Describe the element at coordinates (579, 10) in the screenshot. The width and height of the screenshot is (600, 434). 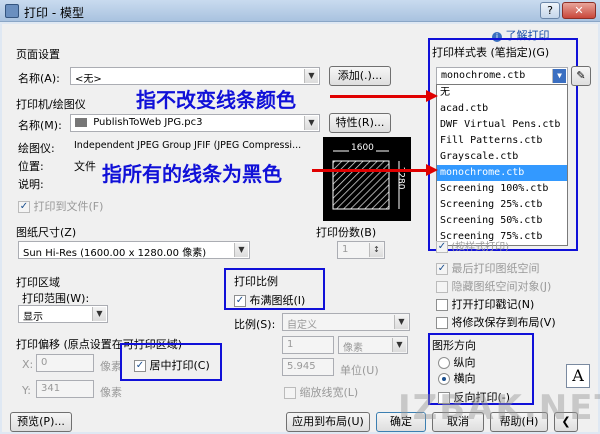
I see `close-button: ✕` at that location.